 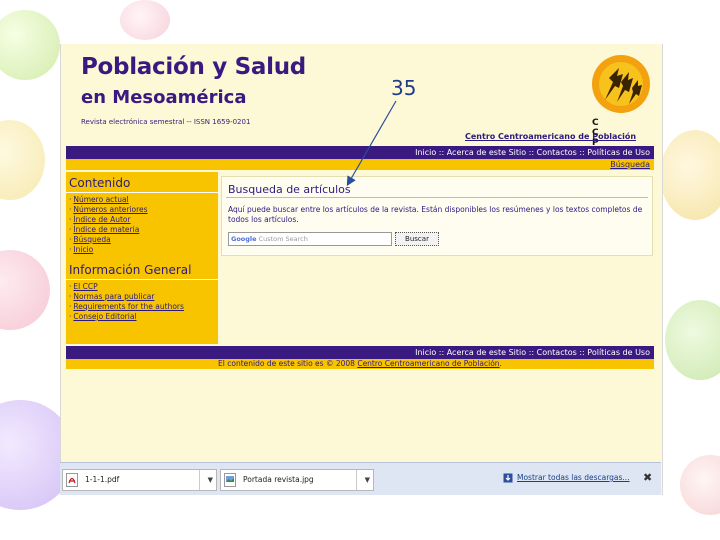 What do you see at coordinates (142, 200) in the screenshot?
I see `sidebar-item: · Número actual` at bounding box center [142, 200].